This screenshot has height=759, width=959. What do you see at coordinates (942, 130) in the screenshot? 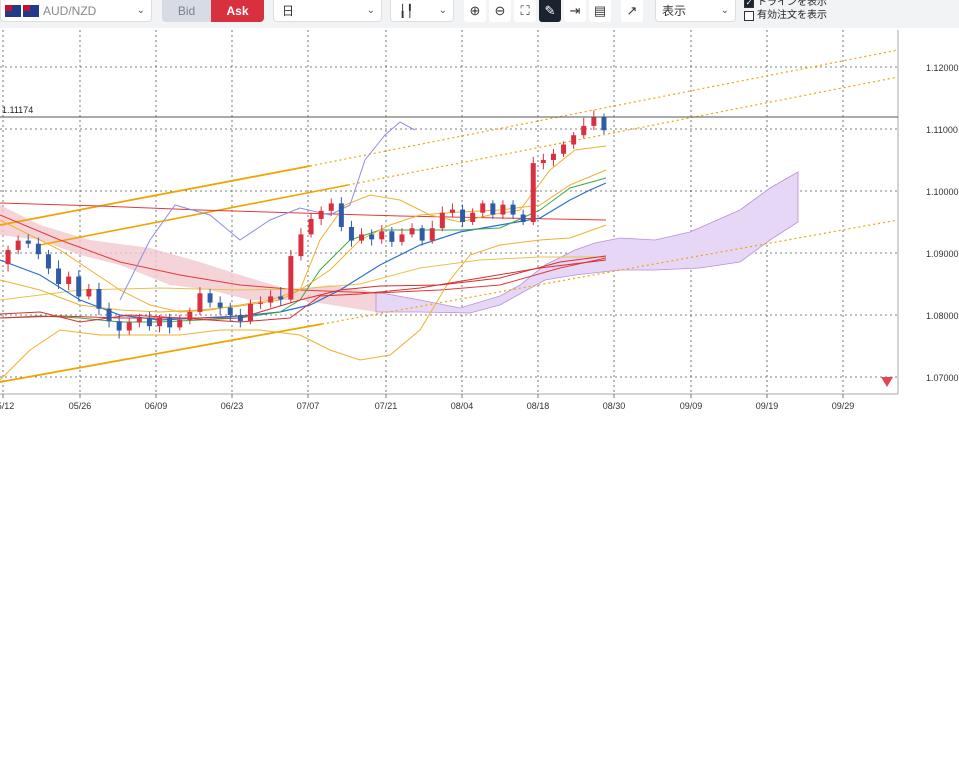
I see `y-tick-label: 1.11000` at bounding box center [942, 130].